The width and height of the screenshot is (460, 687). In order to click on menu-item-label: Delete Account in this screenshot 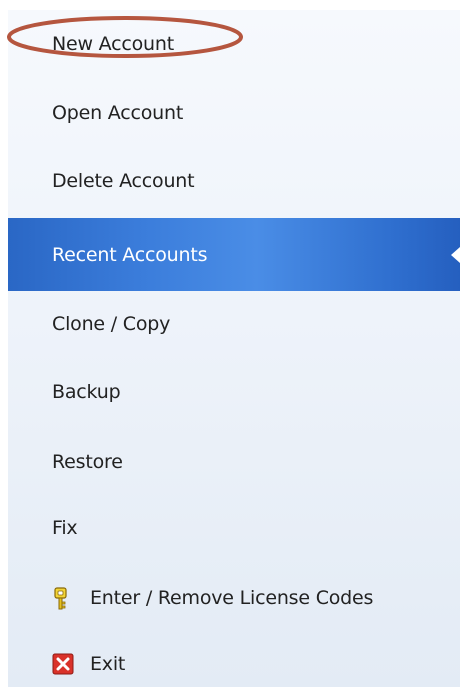, I will do `click(123, 181)`.